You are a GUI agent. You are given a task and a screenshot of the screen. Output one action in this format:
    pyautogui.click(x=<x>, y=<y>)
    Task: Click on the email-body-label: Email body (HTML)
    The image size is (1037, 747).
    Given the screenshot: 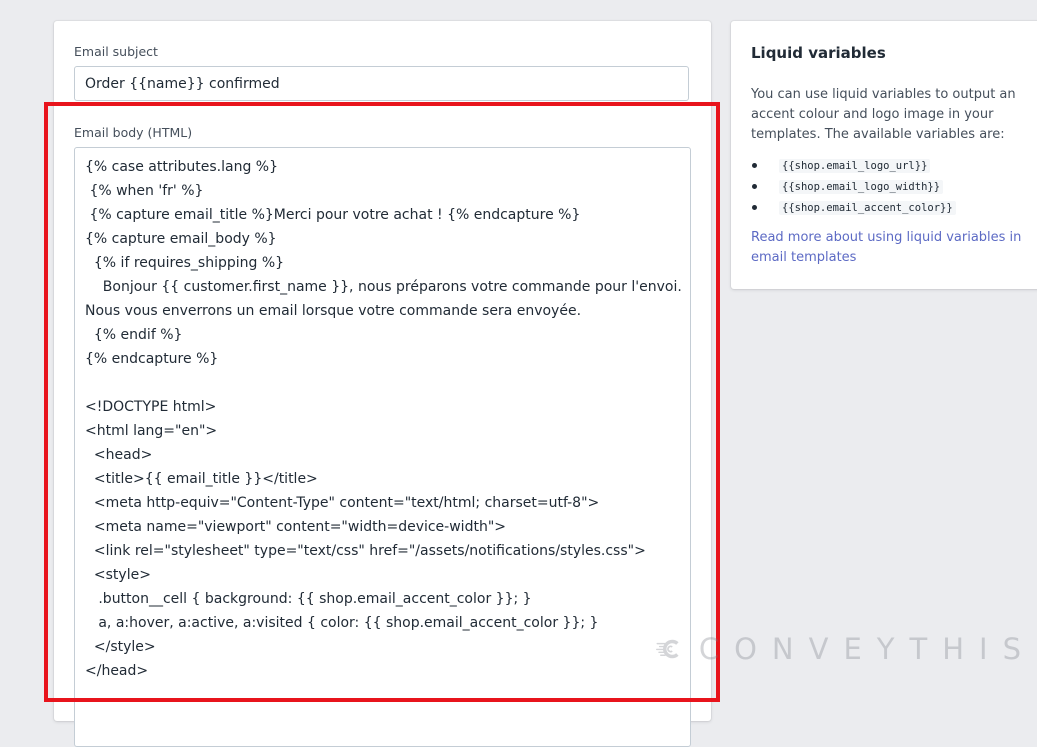 What is the action you would take?
    pyautogui.click(x=133, y=132)
    